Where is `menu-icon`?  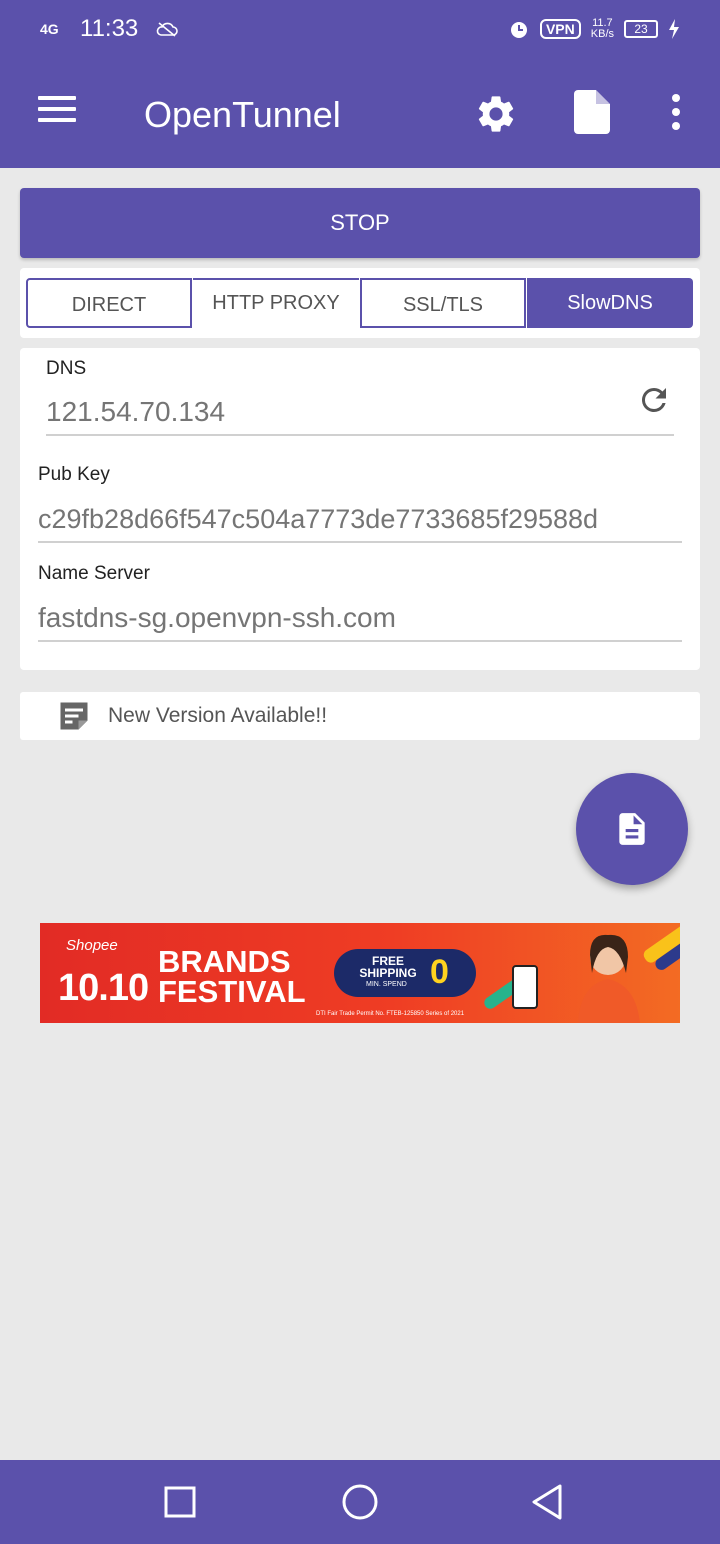 menu-icon is located at coordinates (57, 111).